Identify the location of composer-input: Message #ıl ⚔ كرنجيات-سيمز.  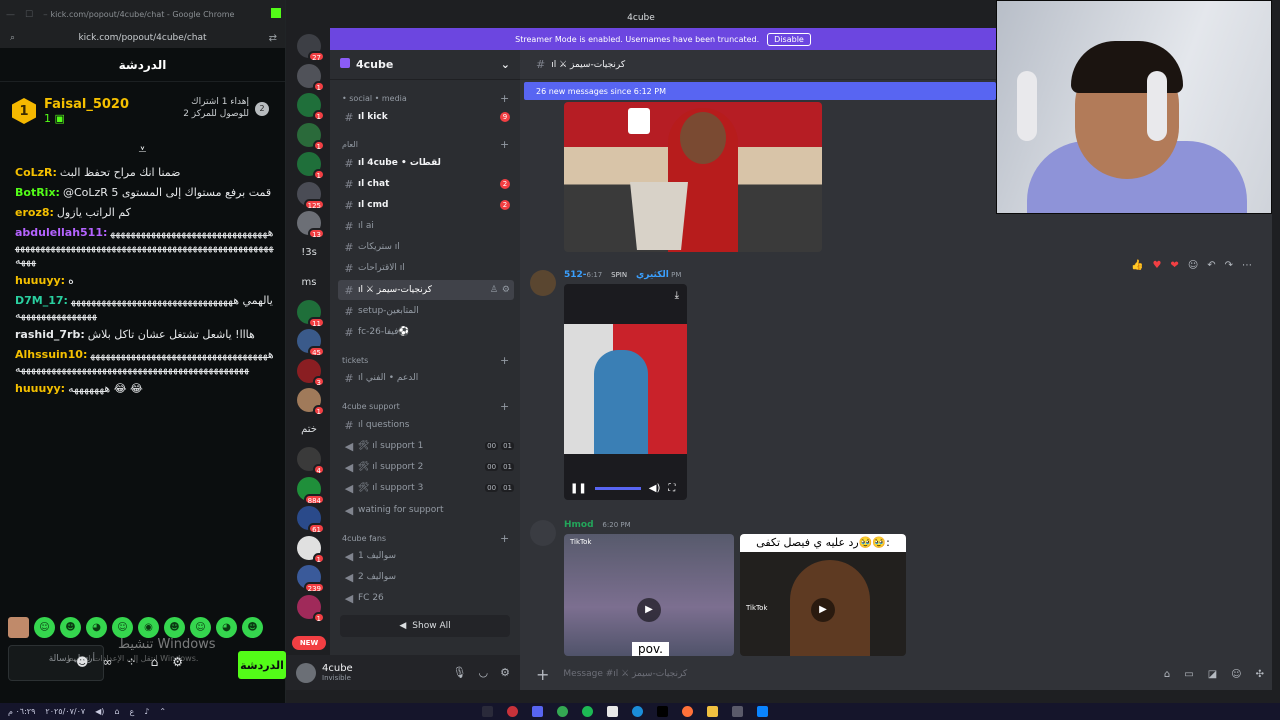
(625, 674).